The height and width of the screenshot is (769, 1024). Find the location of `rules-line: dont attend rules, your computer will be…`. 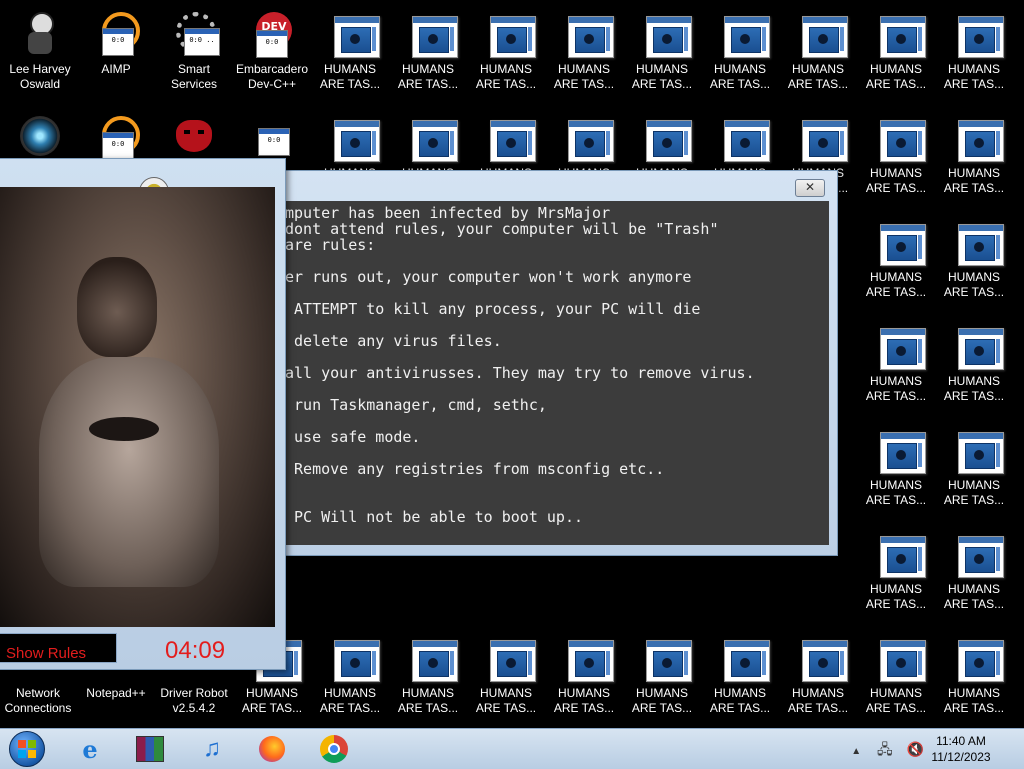

rules-line: dont attend rules, your computer will be… is located at coordinates (502, 229).